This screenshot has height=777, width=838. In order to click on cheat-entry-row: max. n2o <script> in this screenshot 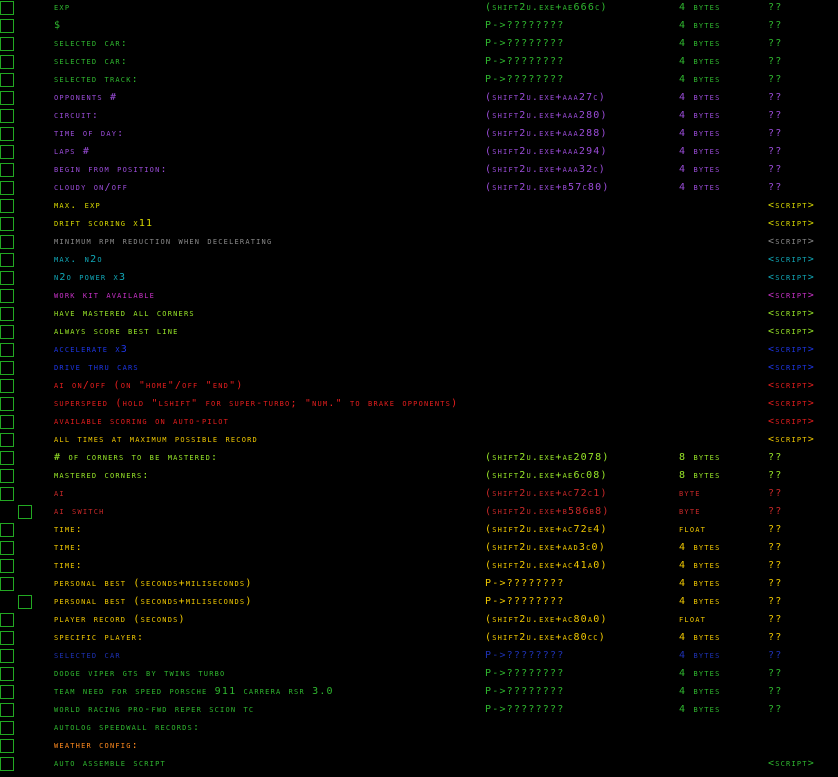, I will do `click(419, 261)`.